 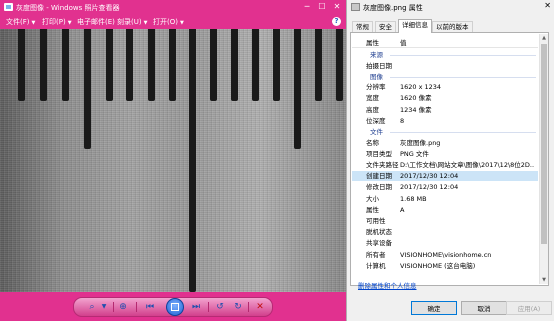 What do you see at coordinates (92, 307) in the screenshot?
I see `zoom-icon: ⌕` at bounding box center [92, 307].